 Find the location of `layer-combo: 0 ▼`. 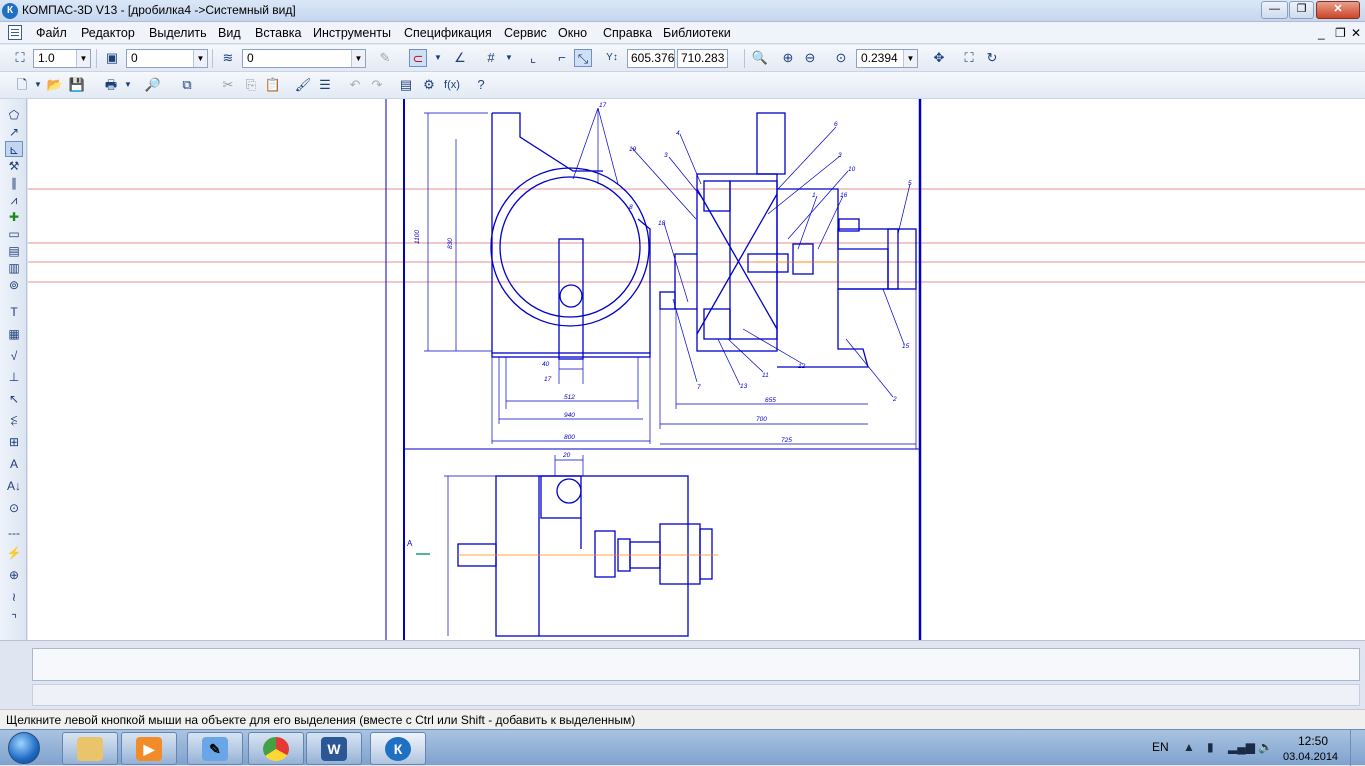

layer-combo: 0 ▼ is located at coordinates (167, 58).